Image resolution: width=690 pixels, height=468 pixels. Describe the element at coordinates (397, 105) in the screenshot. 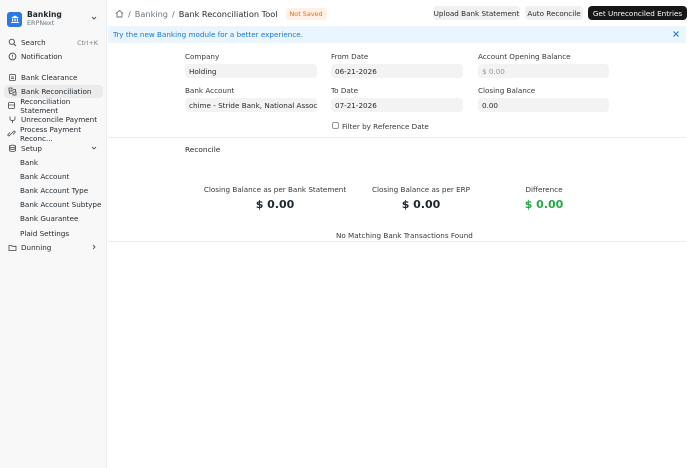

I see `to-date-field: 07-21-2026` at that location.